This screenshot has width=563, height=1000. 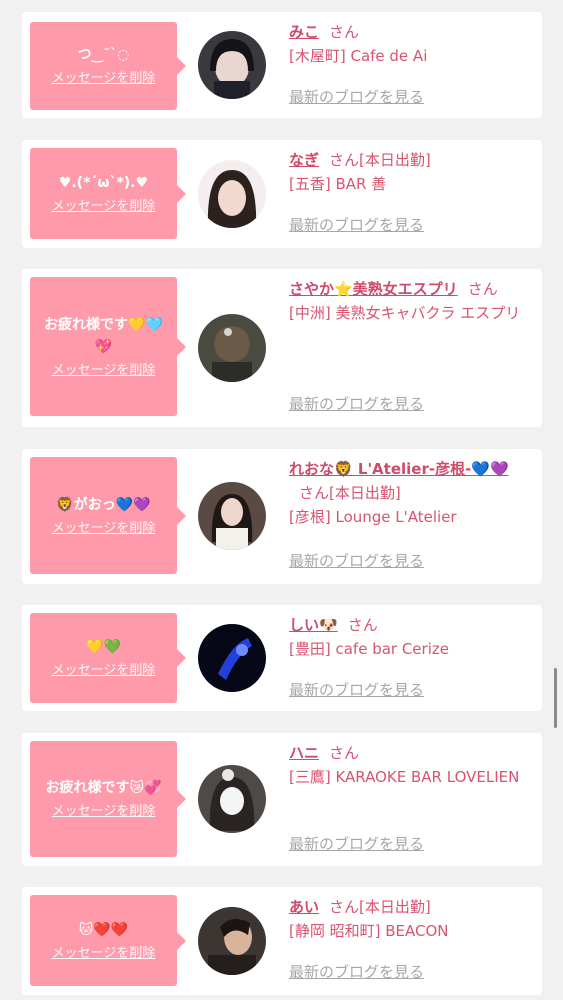 I want to click on message-bubble: 🦁がおっ💙💜 メッセージを削除, so click(x=108, y=515).